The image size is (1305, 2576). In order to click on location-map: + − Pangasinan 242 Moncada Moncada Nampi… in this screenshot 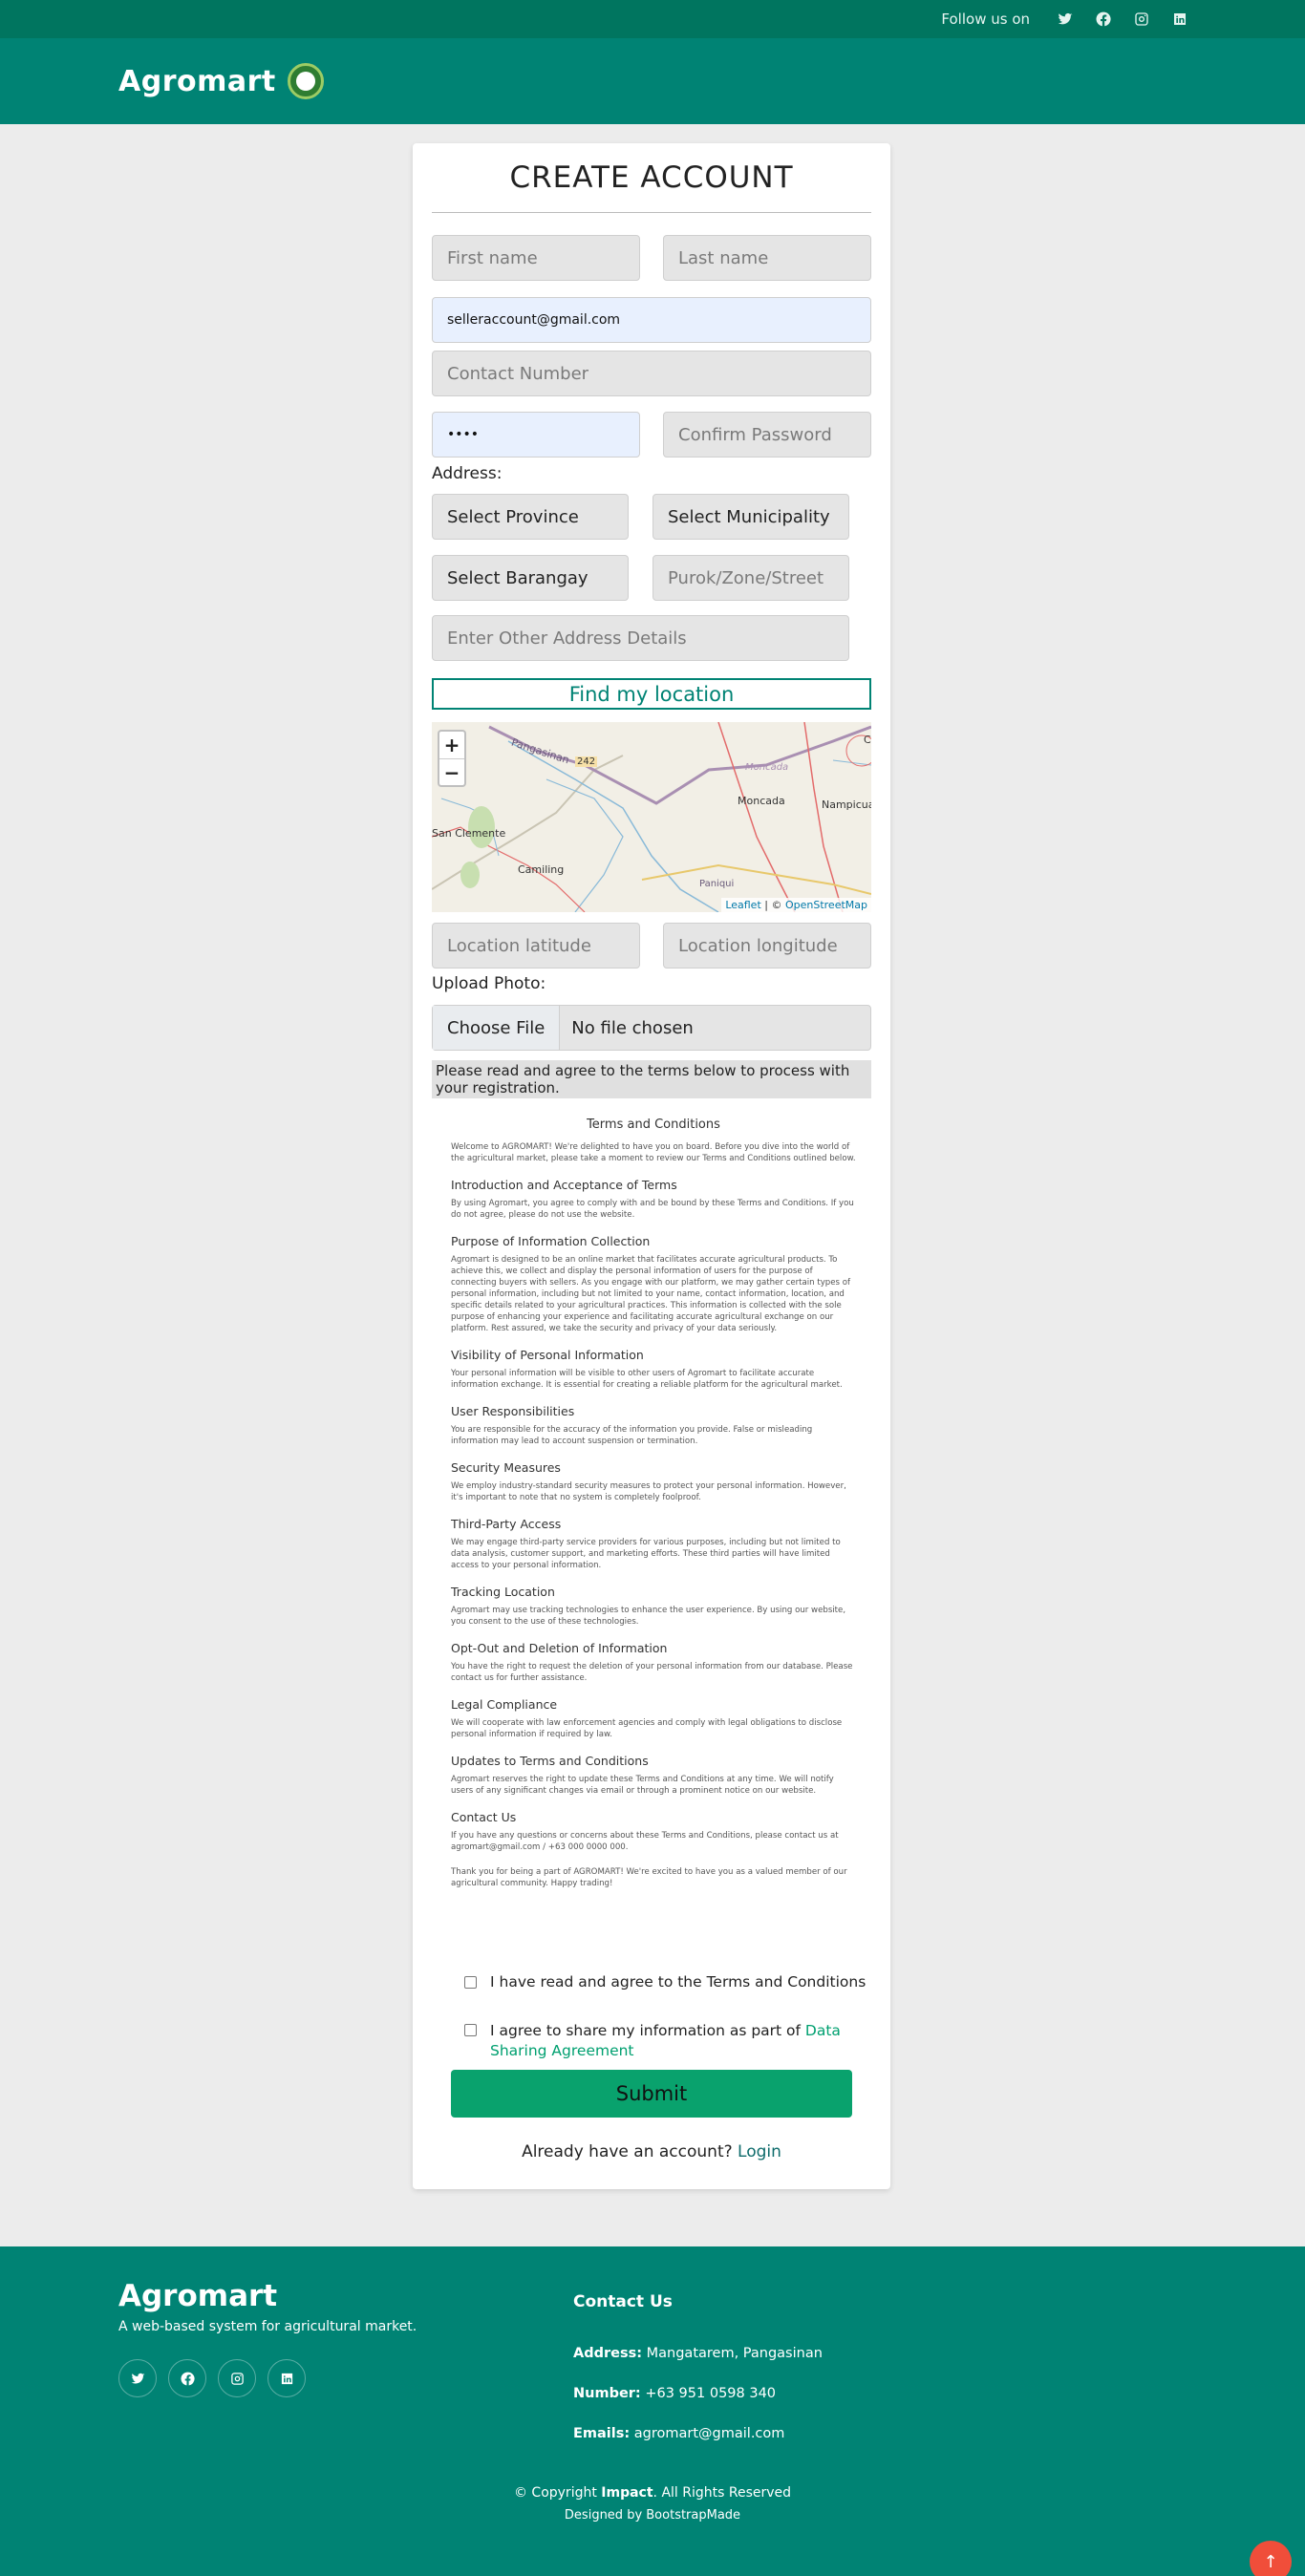, I will do `click(651, 817)`.